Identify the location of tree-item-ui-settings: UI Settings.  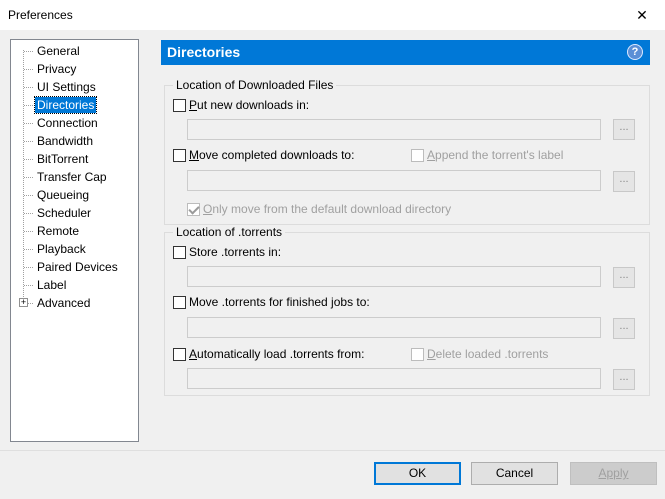
(61, 87).